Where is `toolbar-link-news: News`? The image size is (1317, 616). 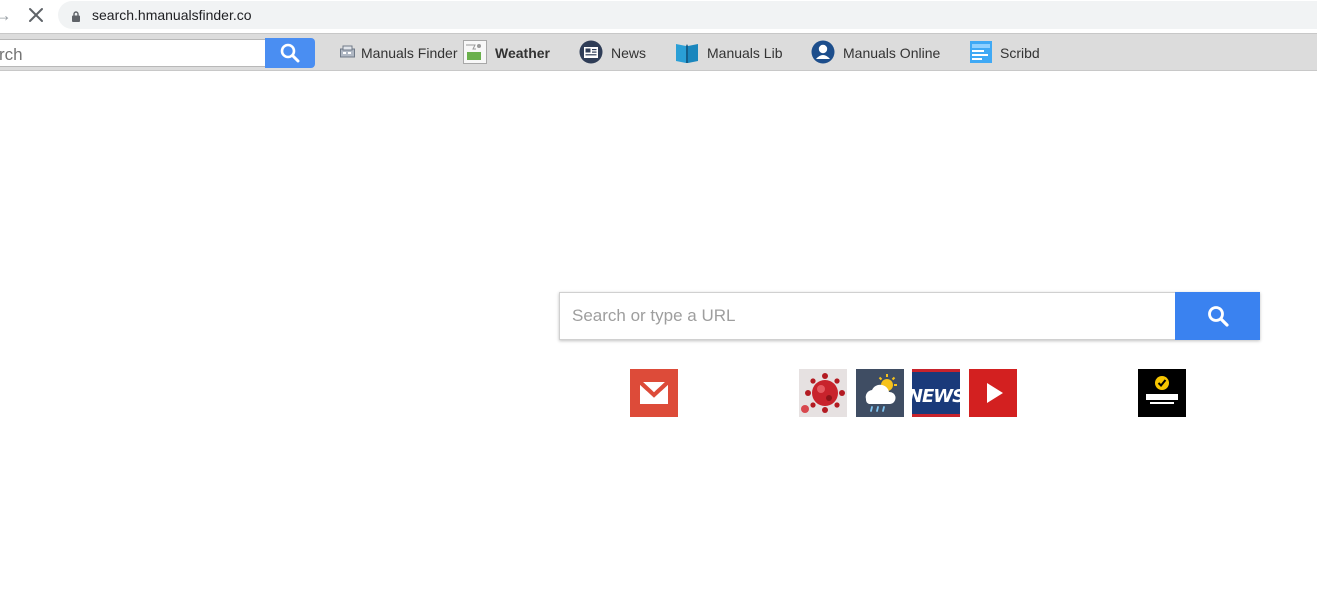 toolbar-link-news: News is located at coordinates (612, 53).